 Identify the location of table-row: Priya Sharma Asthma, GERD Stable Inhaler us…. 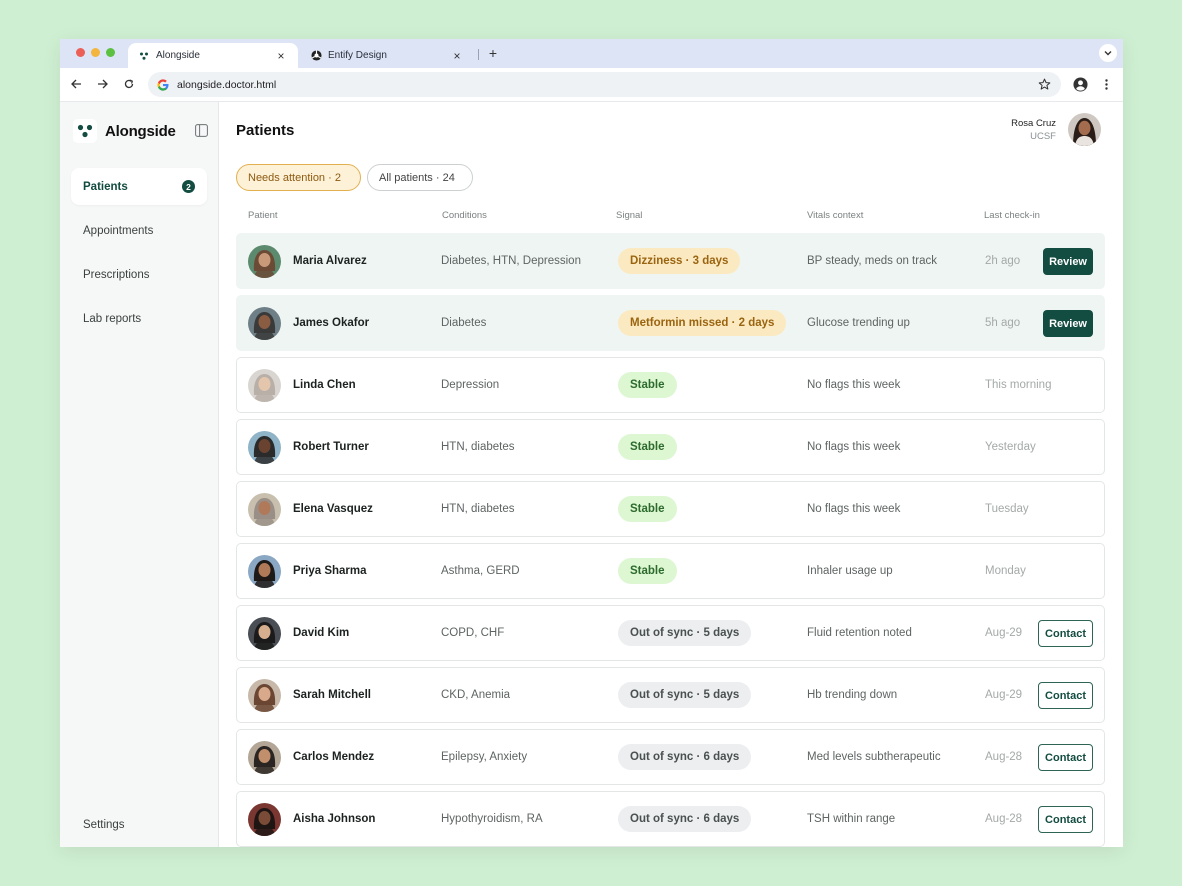
(670, 571).